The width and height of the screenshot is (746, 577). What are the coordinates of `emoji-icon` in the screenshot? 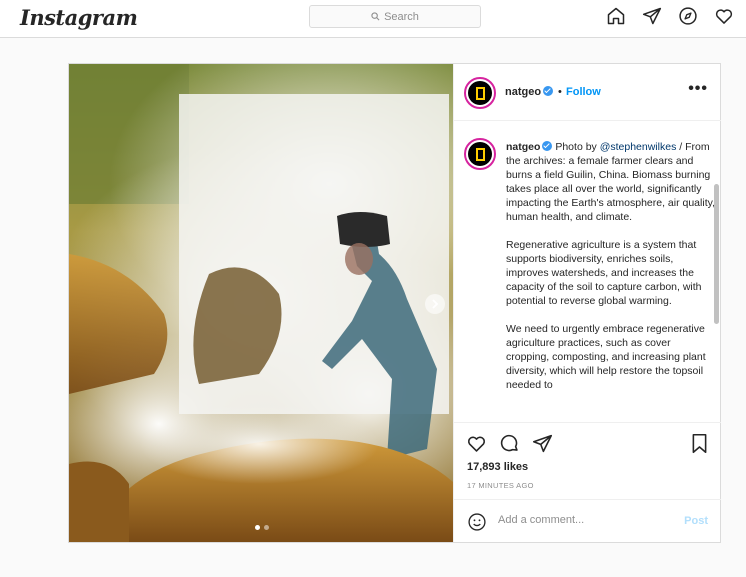 It's located at (477, 522).